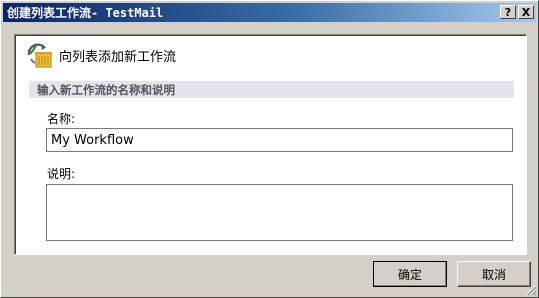  Describe the element at coordinates (410, 274) in the screenshot. I see `ok-button: 确定` at that location.